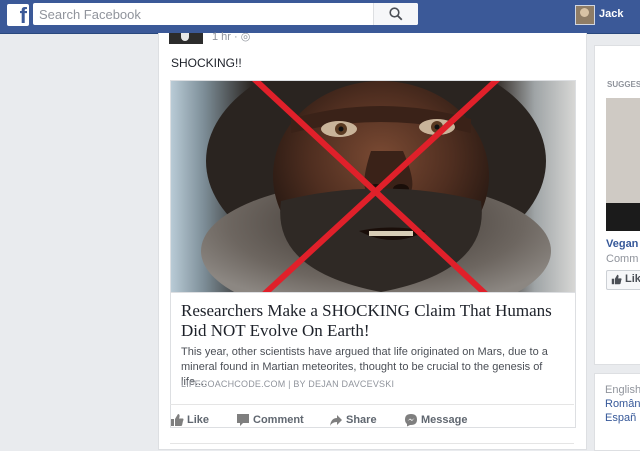  What do you see at coordinates (585, 15) in the screenshot?
I see `user-avatar` at bounding box center [585, 15].